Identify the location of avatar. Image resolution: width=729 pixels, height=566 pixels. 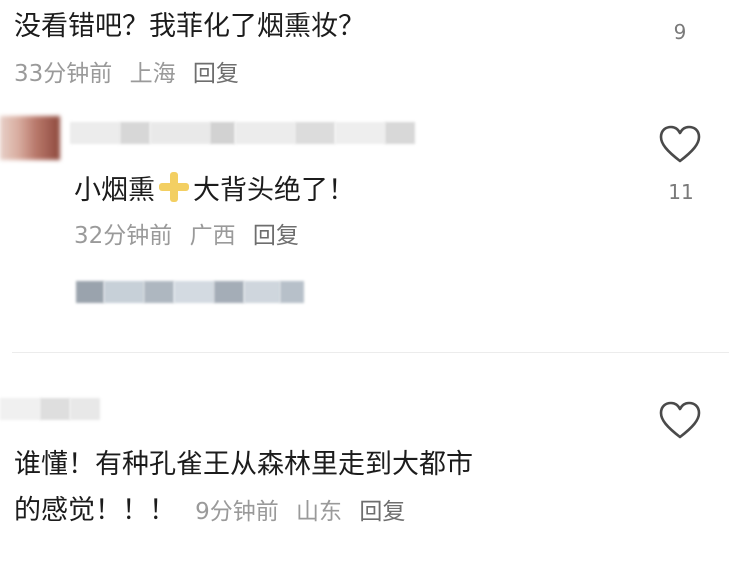
(30, 138).